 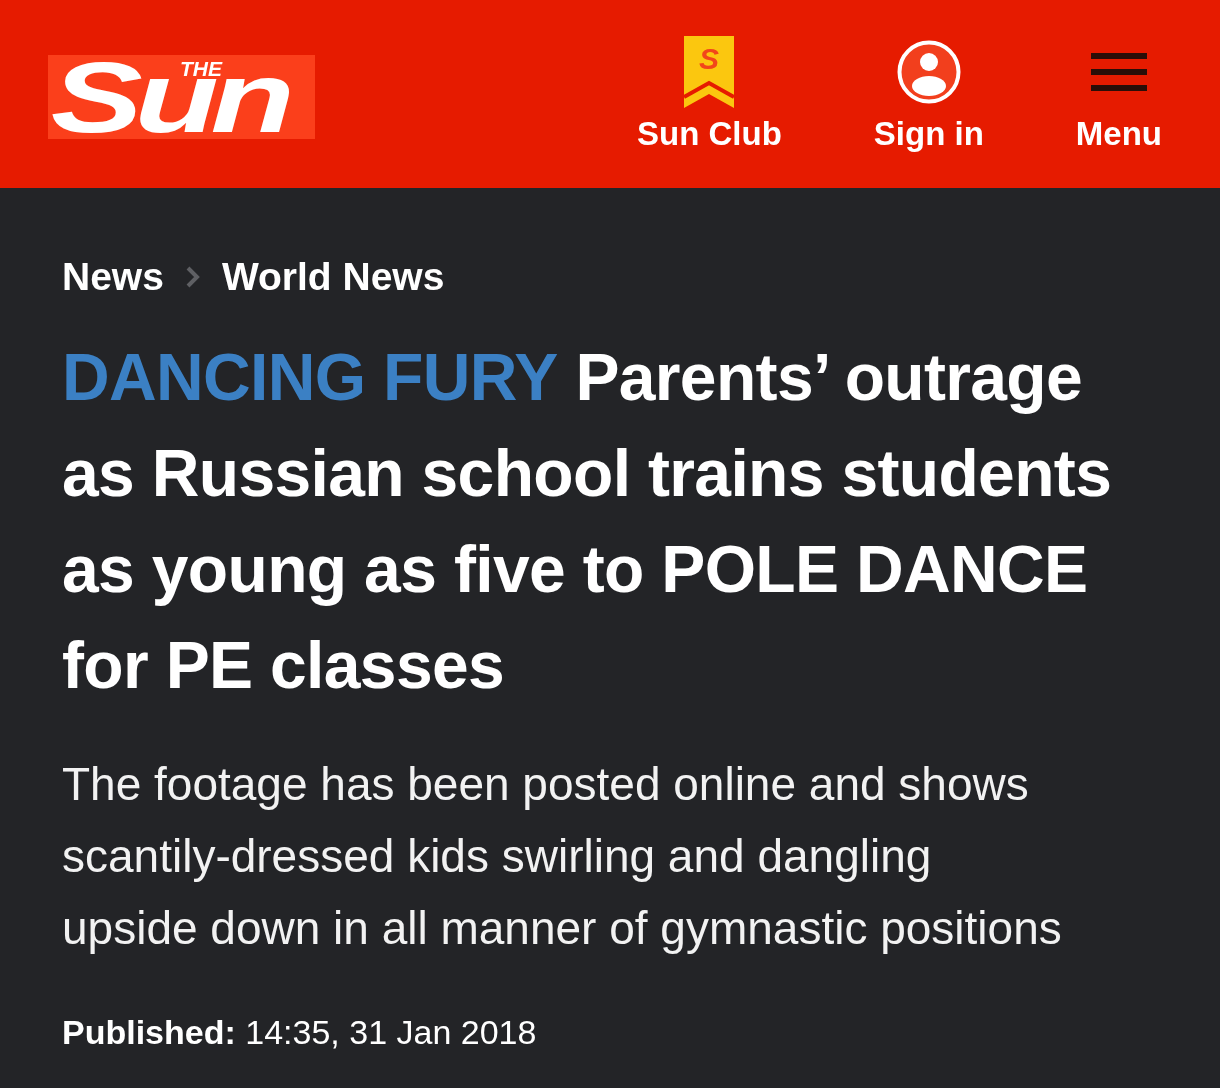 I want to click on menu-icon, so click(x=1118, y=72).